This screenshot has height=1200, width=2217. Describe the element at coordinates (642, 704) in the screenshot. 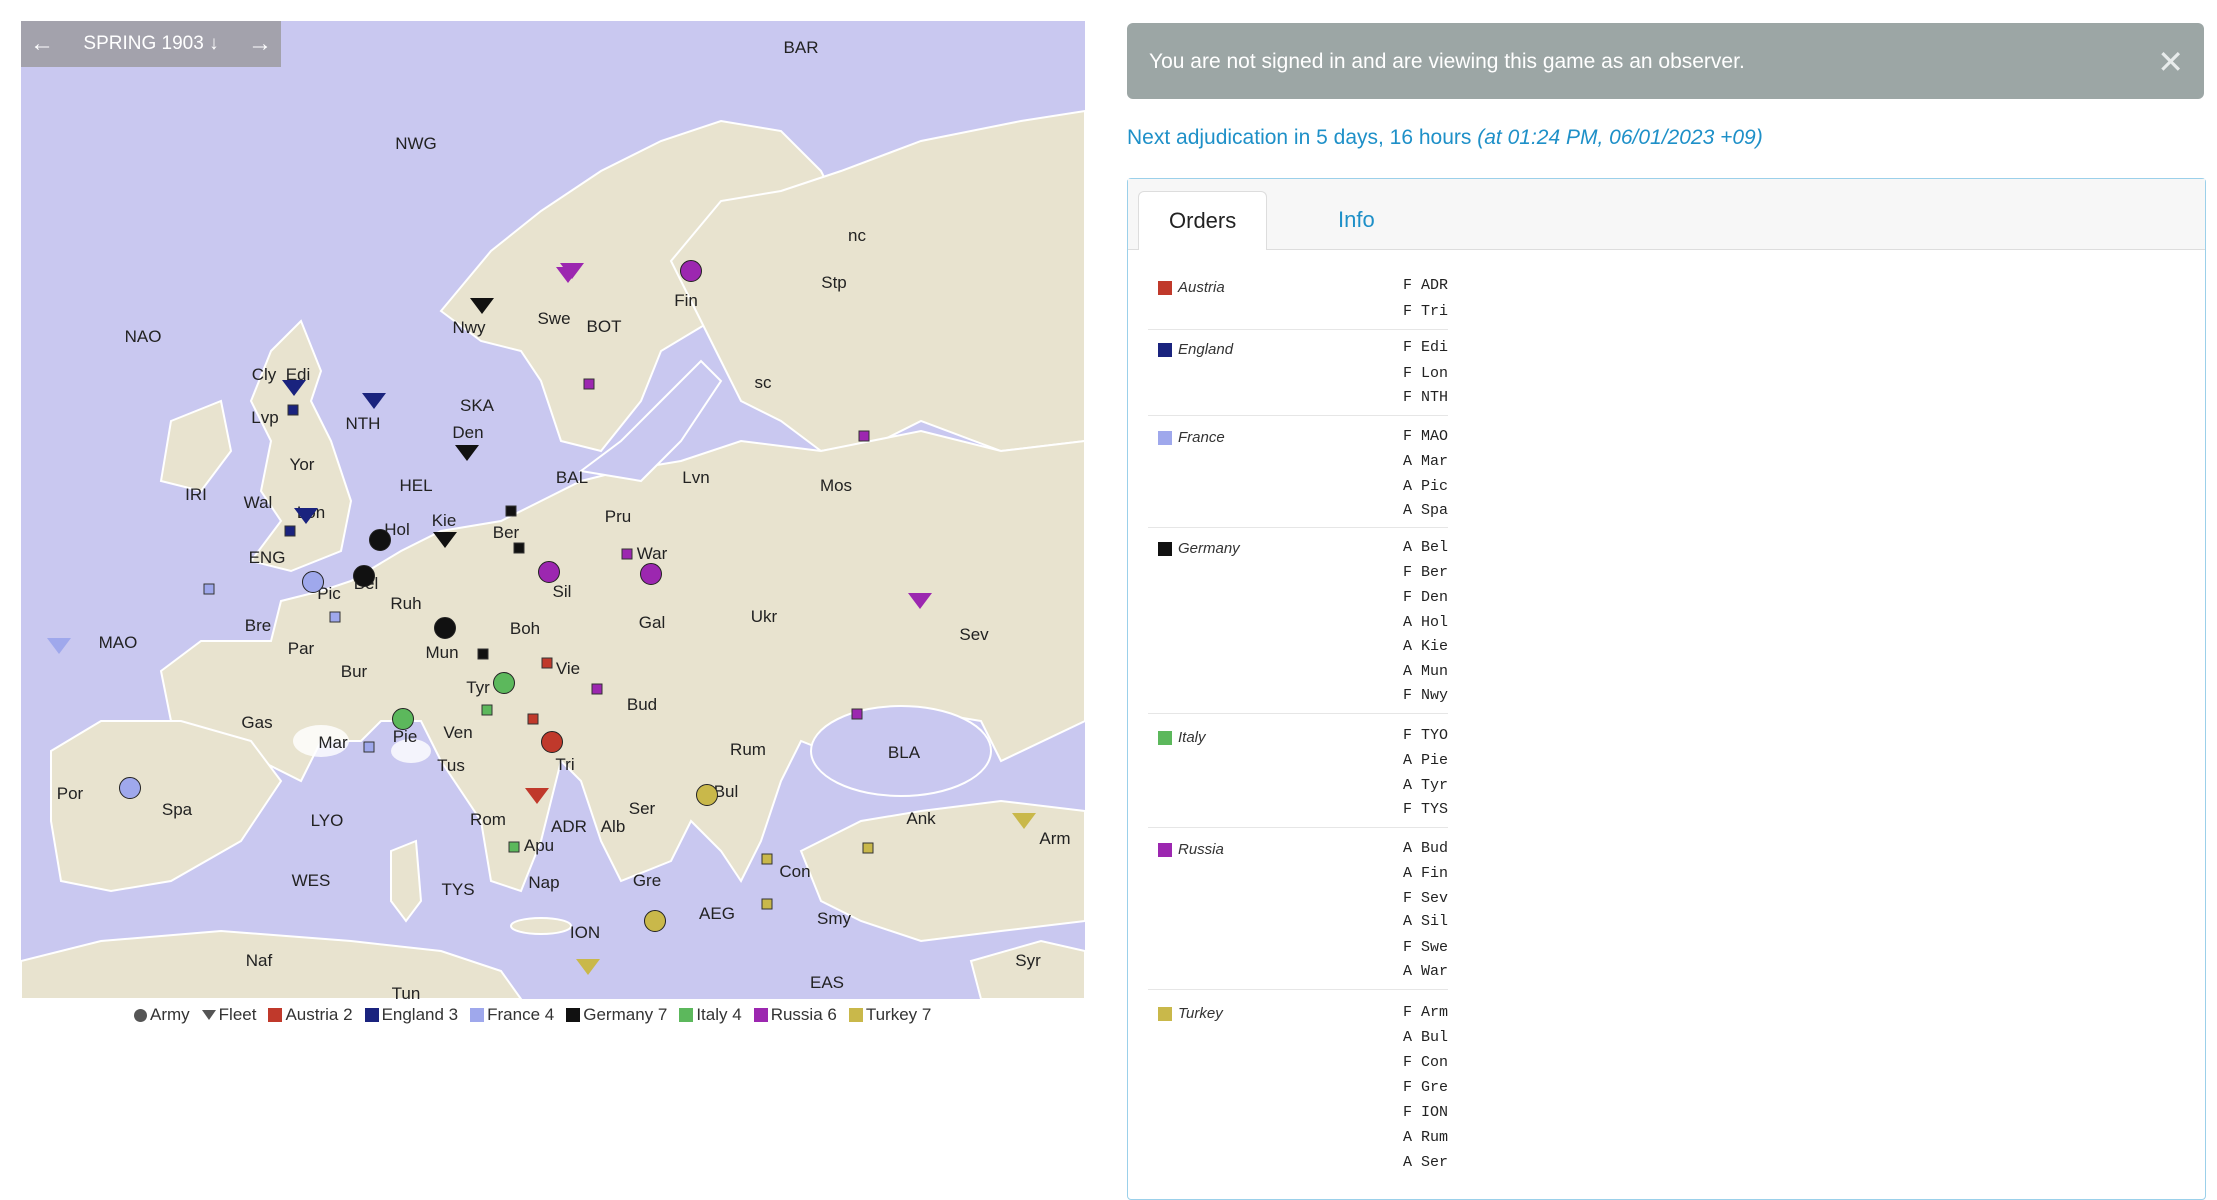

I see `province-label: Bud` at that location.